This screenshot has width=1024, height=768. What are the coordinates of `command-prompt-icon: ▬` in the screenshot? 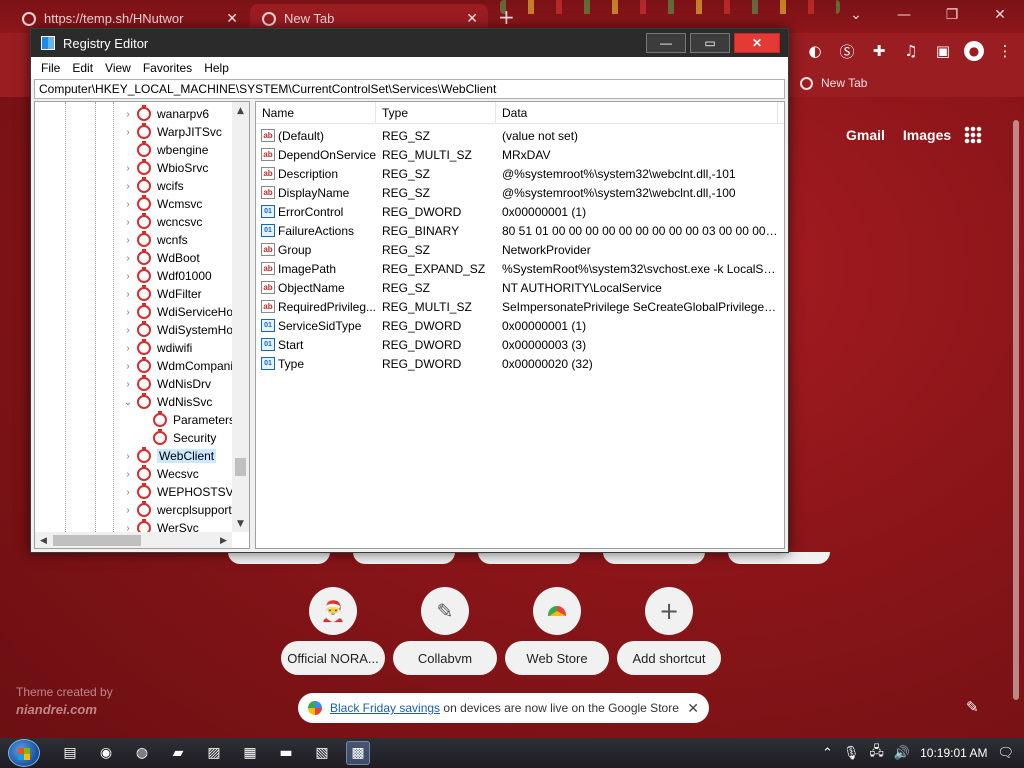 It's located at (286, 753).